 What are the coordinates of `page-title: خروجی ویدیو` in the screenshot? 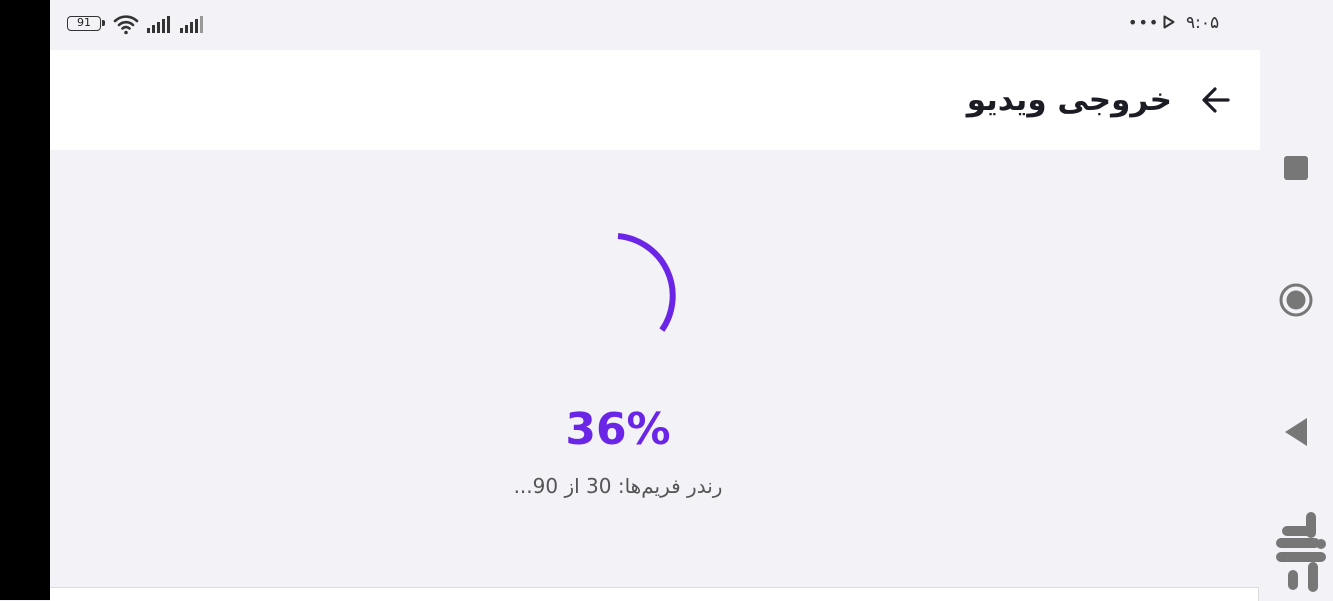 It's located at (1069, 100).